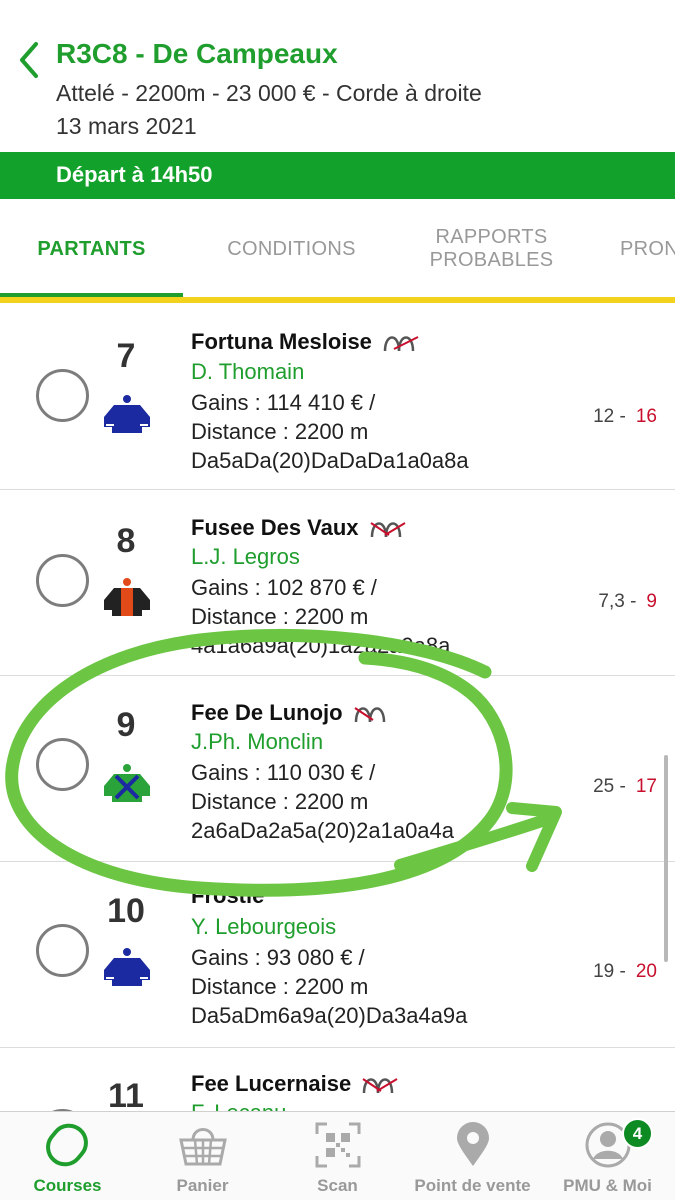 The width and height of the screenshot is (675, 1200). Describe the element at coordinates (275, 527) in the screenshot. I see `horse-name-text: Fusee Des Vaux` at that location.